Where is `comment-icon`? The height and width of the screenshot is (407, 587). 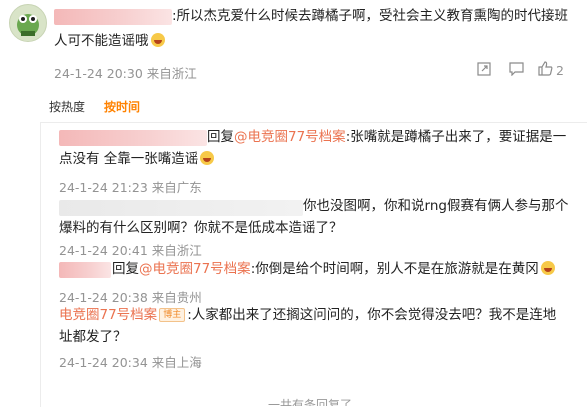
comment-icon is located at coordinates (516, 71).